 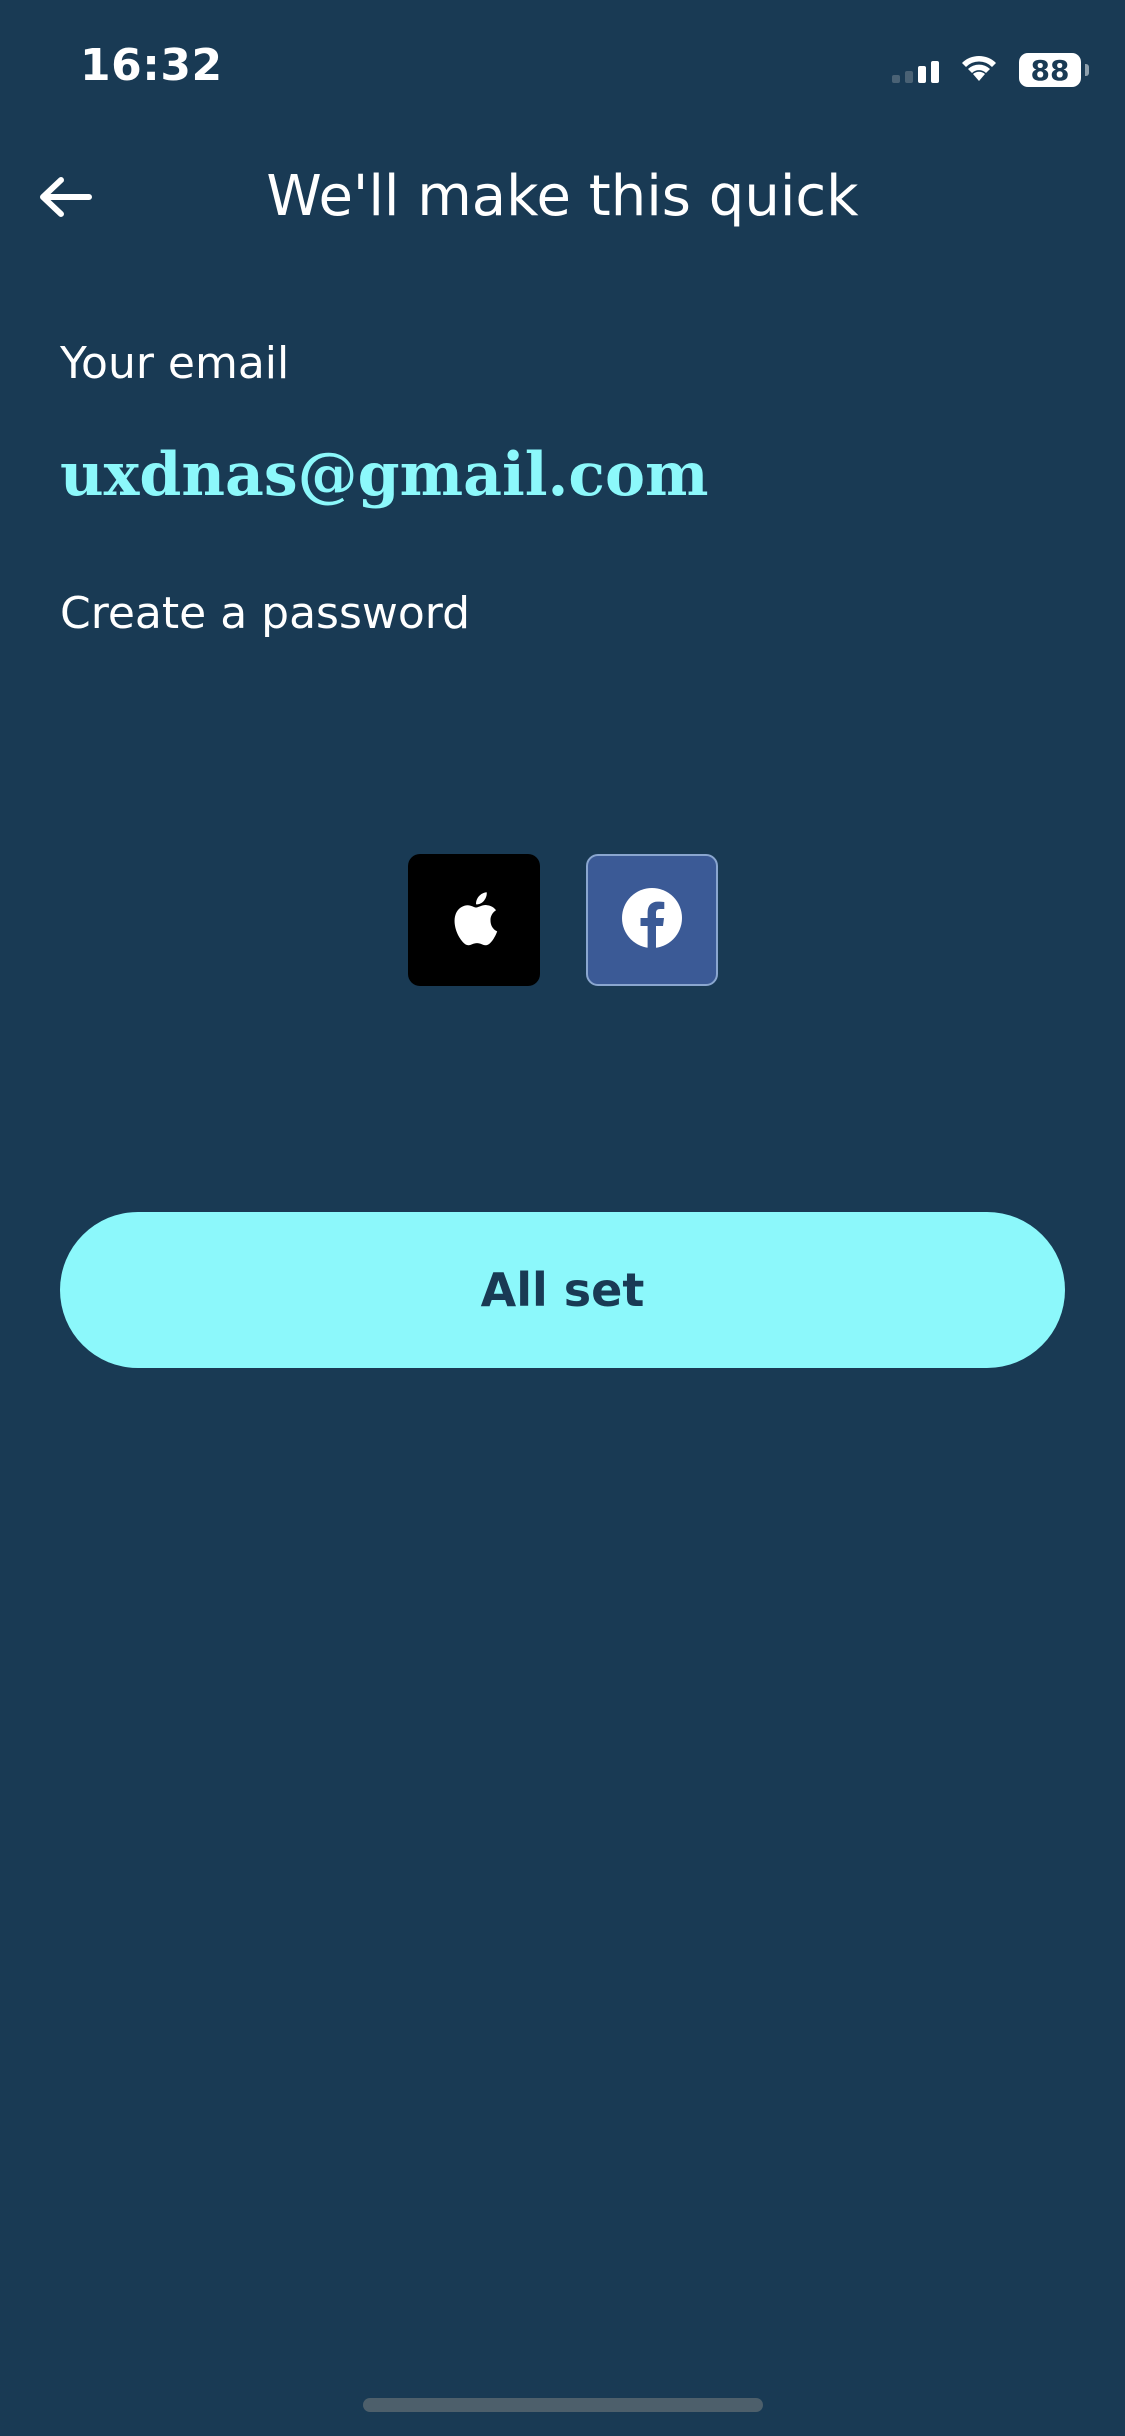 I want to click on facebook-icon, so click(x=652, y=920).